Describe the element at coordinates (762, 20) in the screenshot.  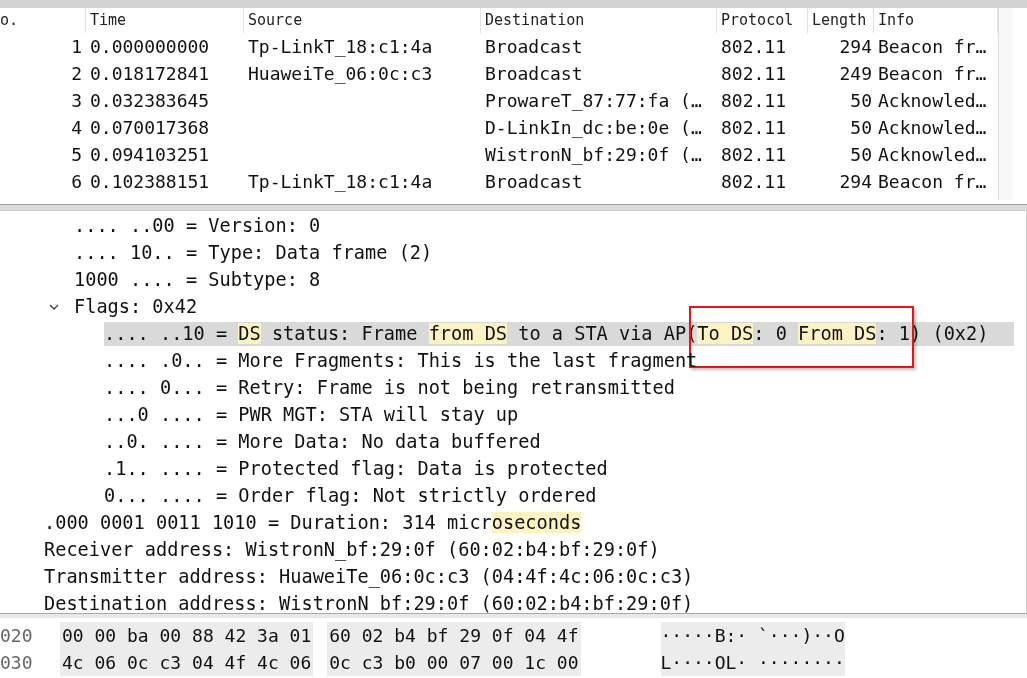
I see `column-header: Protocol` at that location.